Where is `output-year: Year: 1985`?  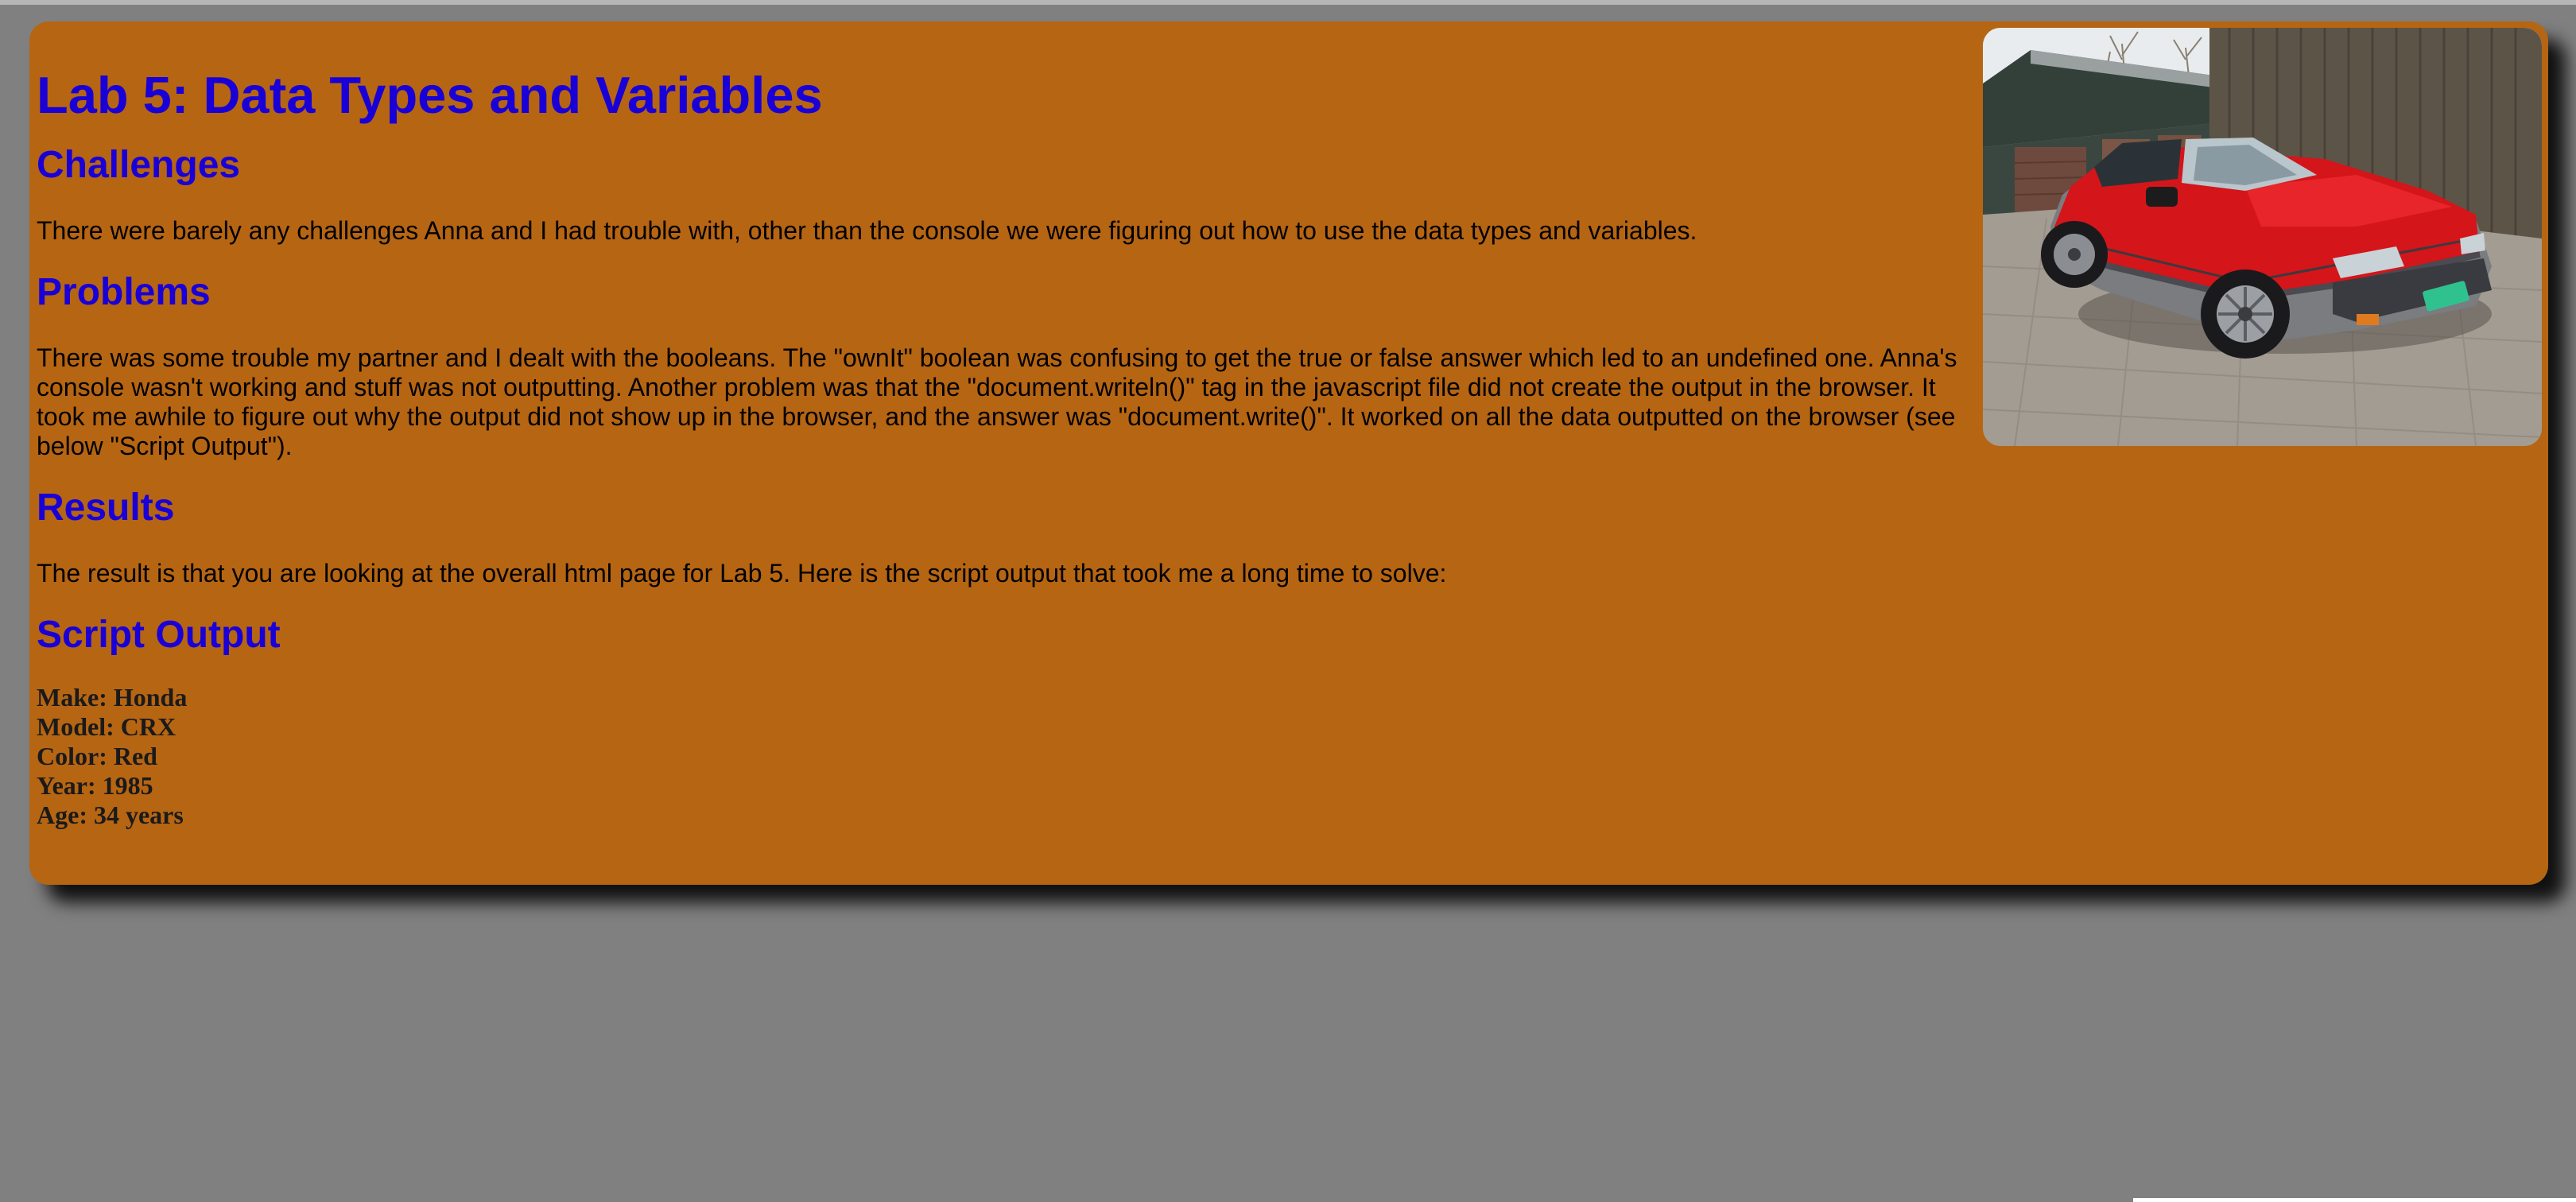 output-year: Year: 1985 is located at coordinates (95, 785).